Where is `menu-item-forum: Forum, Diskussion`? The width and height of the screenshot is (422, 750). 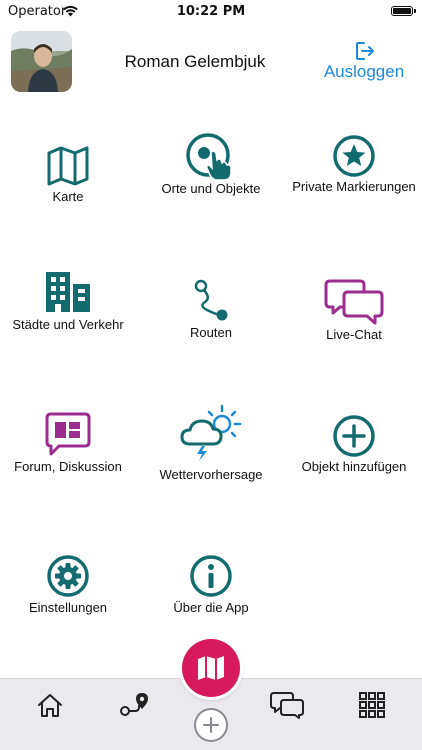
menu-item-forum: Forum, Diskussion is located at coordinates (68, 467).